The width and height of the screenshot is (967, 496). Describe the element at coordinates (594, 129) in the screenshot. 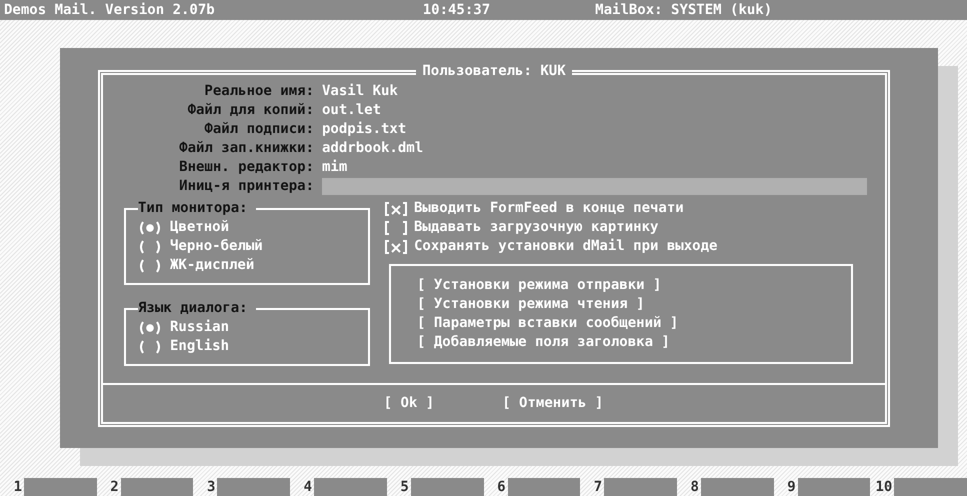

I see `field-value: podpis.txt` at that location.